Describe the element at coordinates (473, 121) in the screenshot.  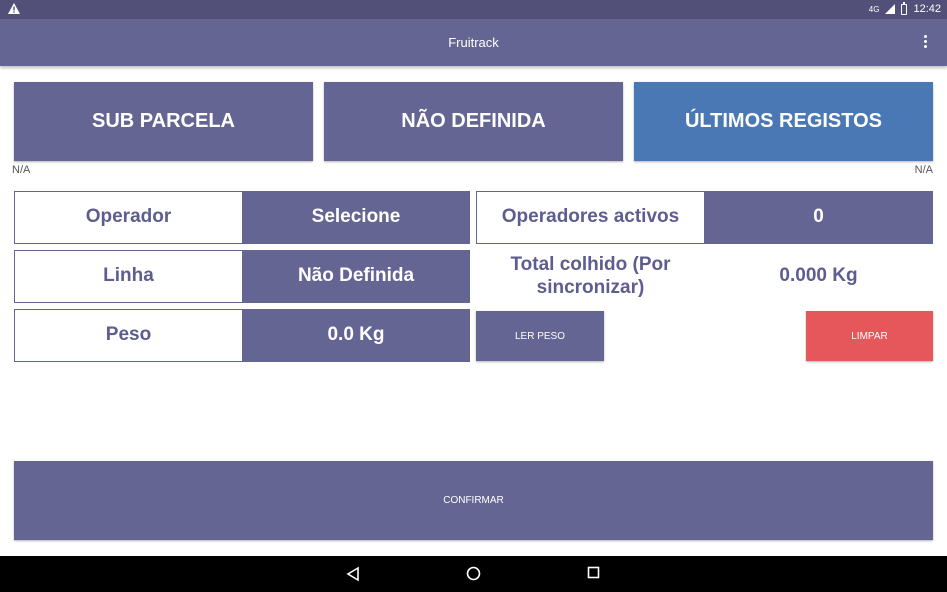
I see `nao-definida-button: NÃO DEFINIDA` at that location.